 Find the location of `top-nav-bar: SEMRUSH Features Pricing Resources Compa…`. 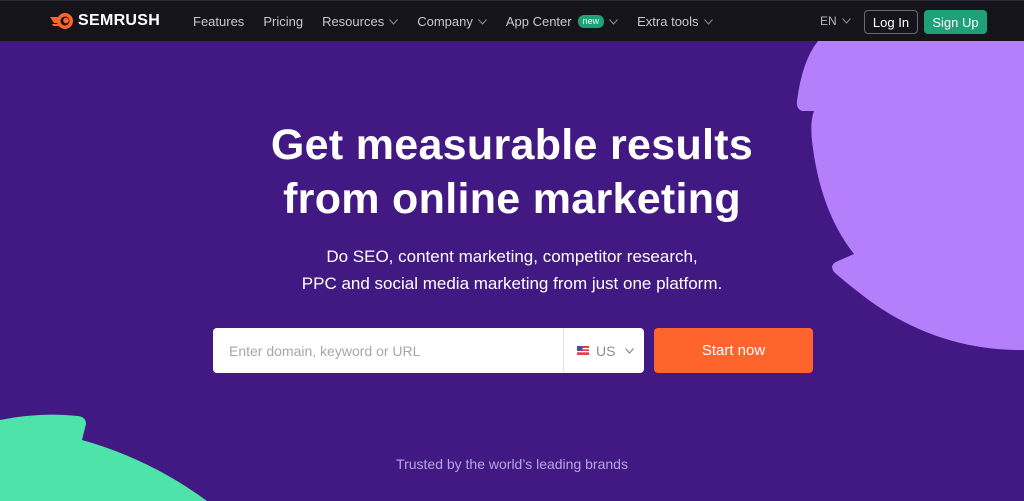

top-nav-bar: SEMRUSH Features Pricing Resources Compa… is located at coordinates (512, 20).